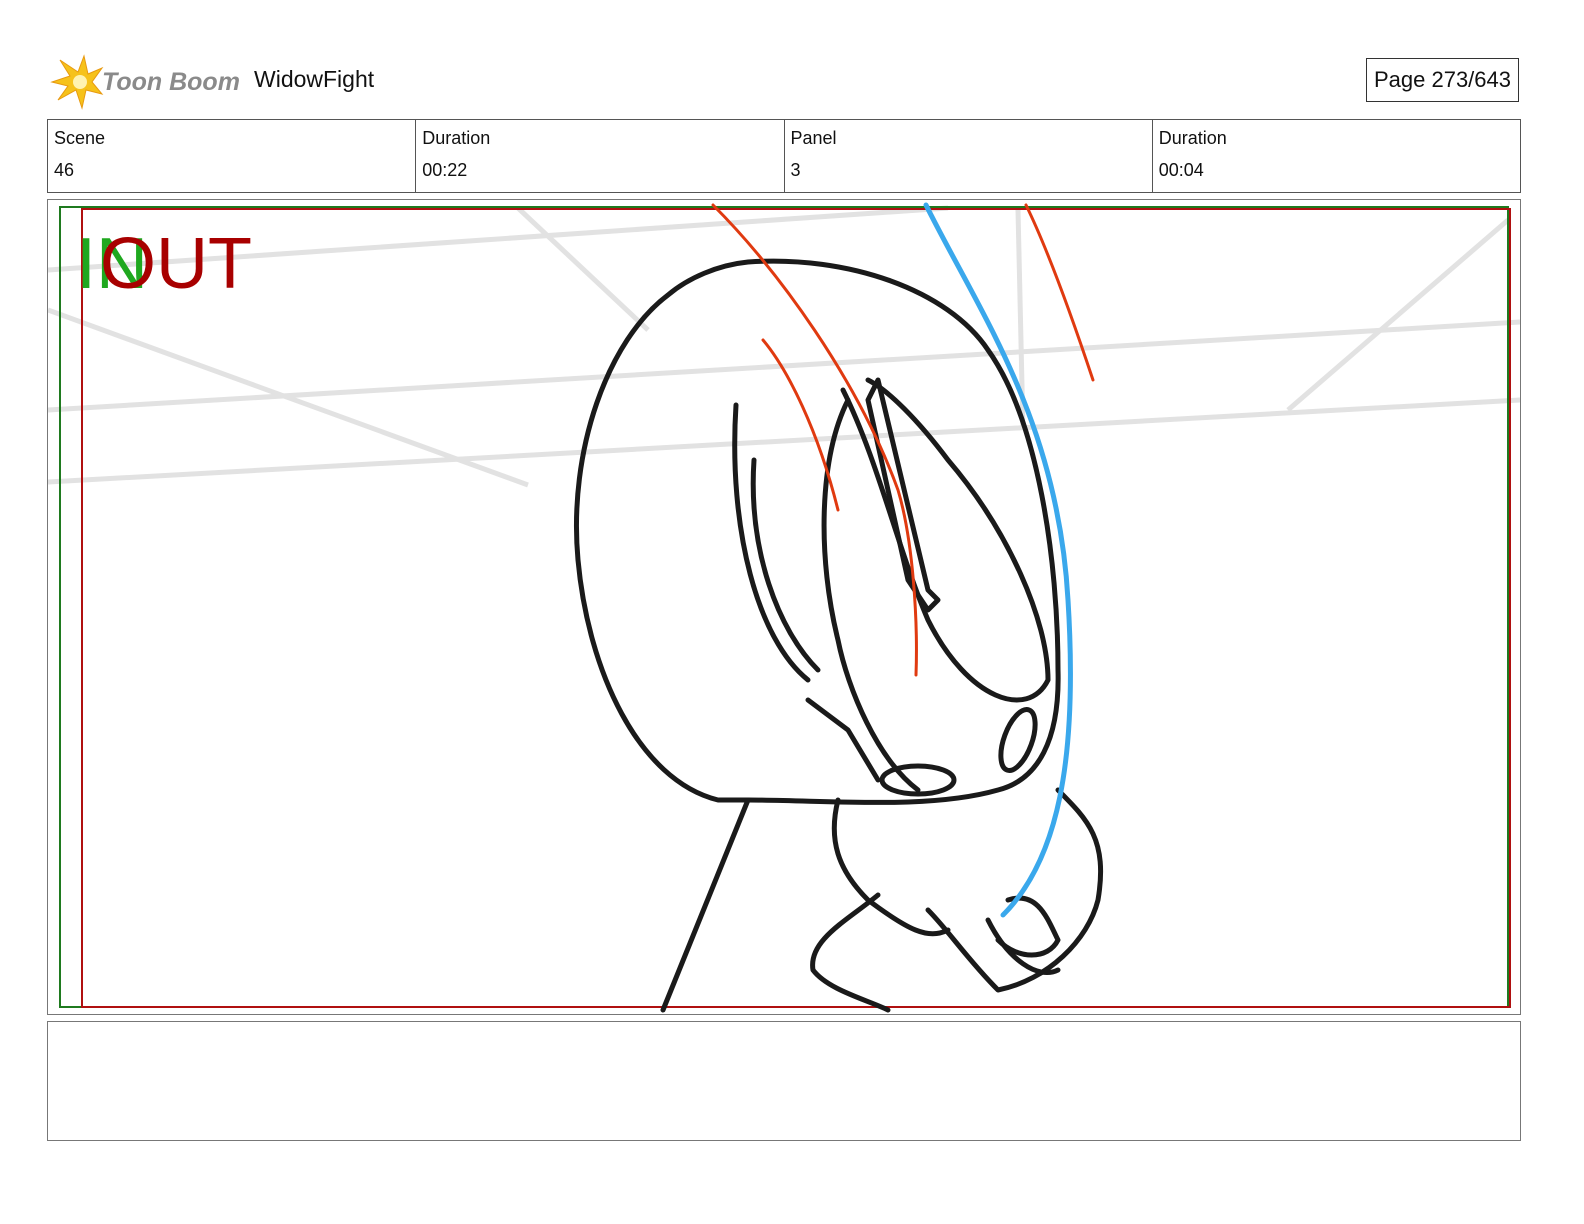  Describe the element at coordinates (784, 1081) in the screenshot. I see `panel-notes` at that location.